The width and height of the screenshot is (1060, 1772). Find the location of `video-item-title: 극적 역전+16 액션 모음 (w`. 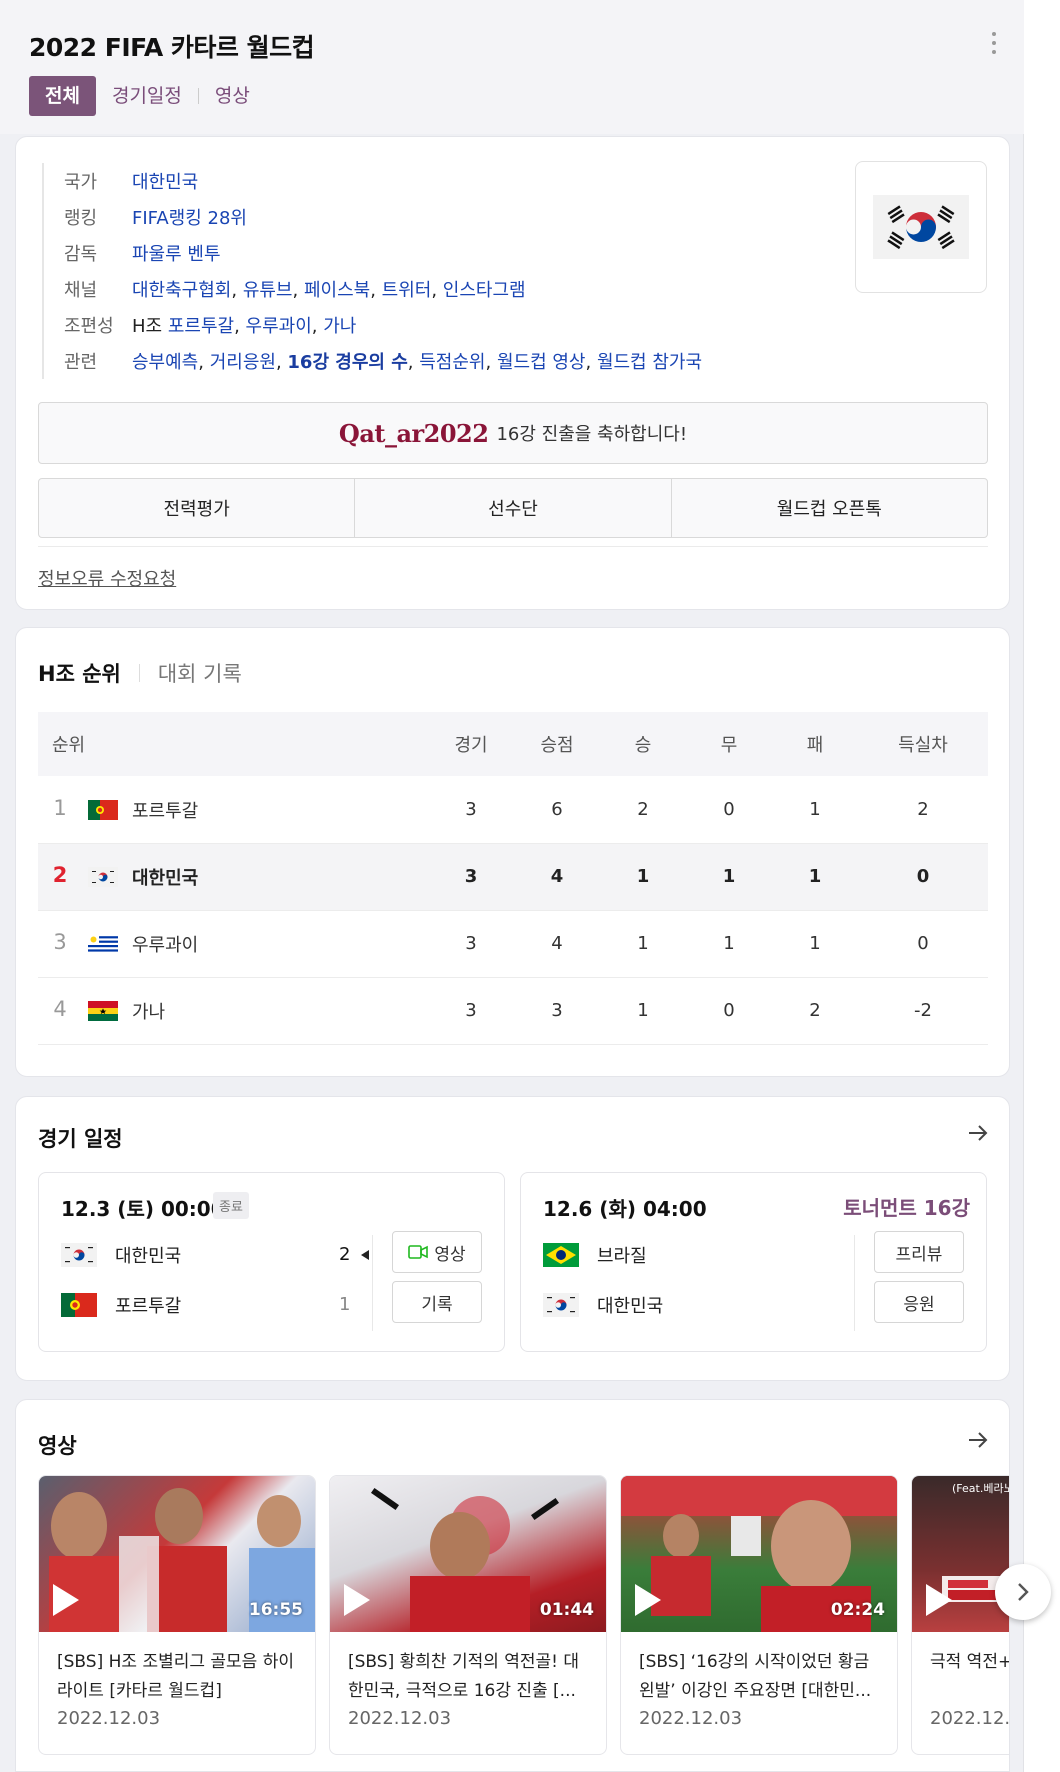

video-item-title: 극적 역전+16 액션 모음 (w is located at coordinates (969, 1662).